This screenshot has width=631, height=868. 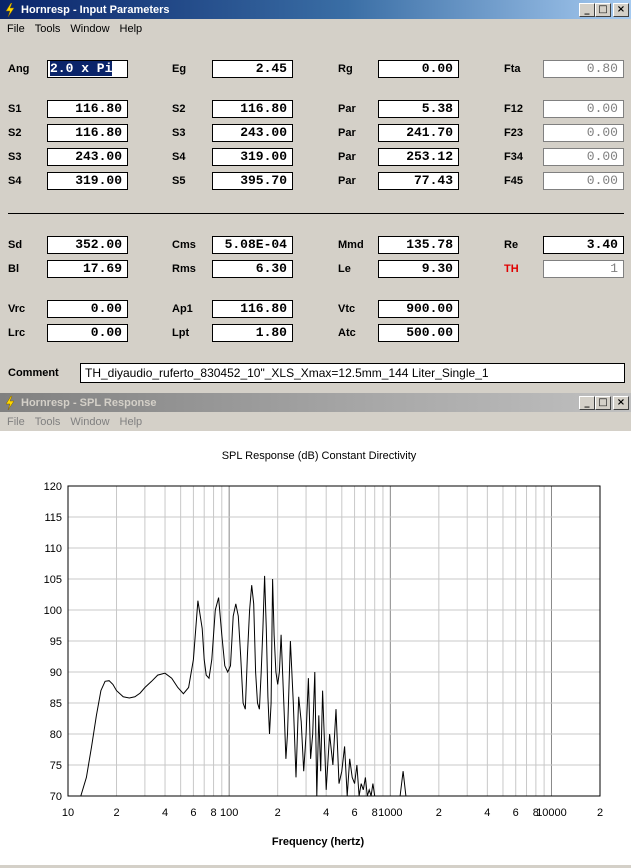 I want to click on param-field-ang: 2.0 x Pi, so click(x=87, y=69).